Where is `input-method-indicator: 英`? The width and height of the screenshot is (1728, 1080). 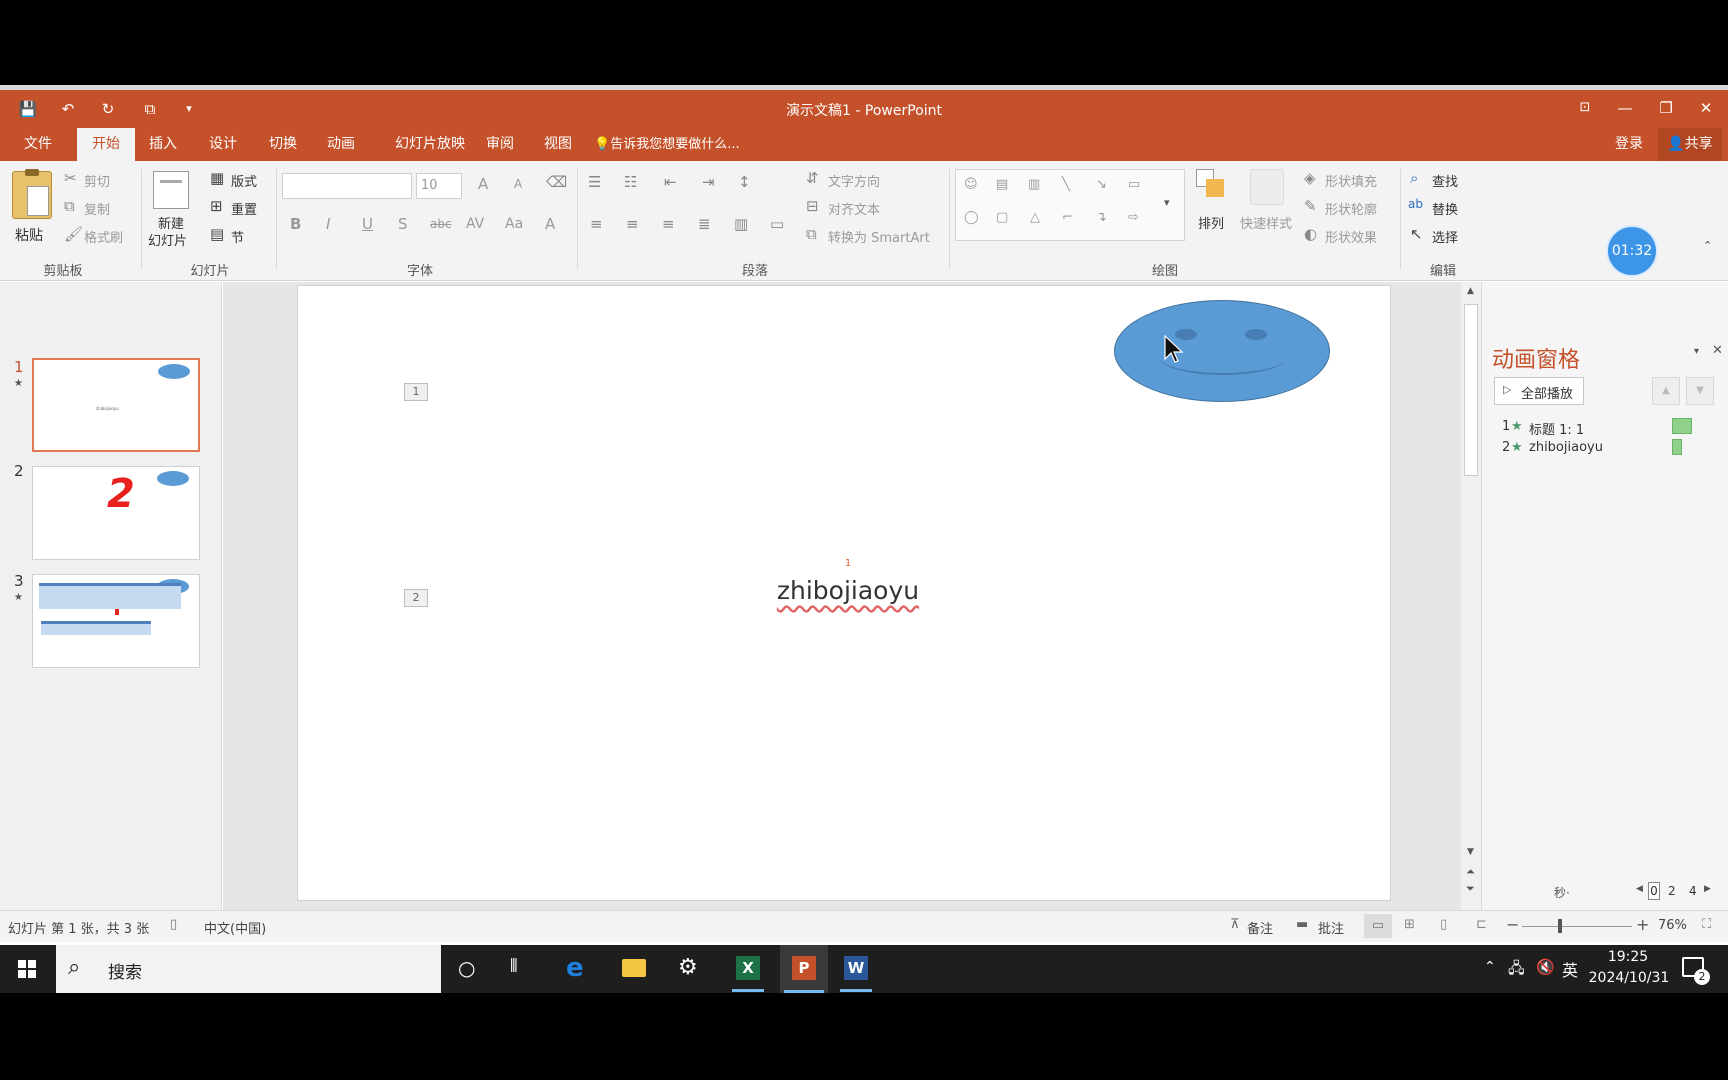 input-method-indicator: 英 is located at coordinates (1570, 969).